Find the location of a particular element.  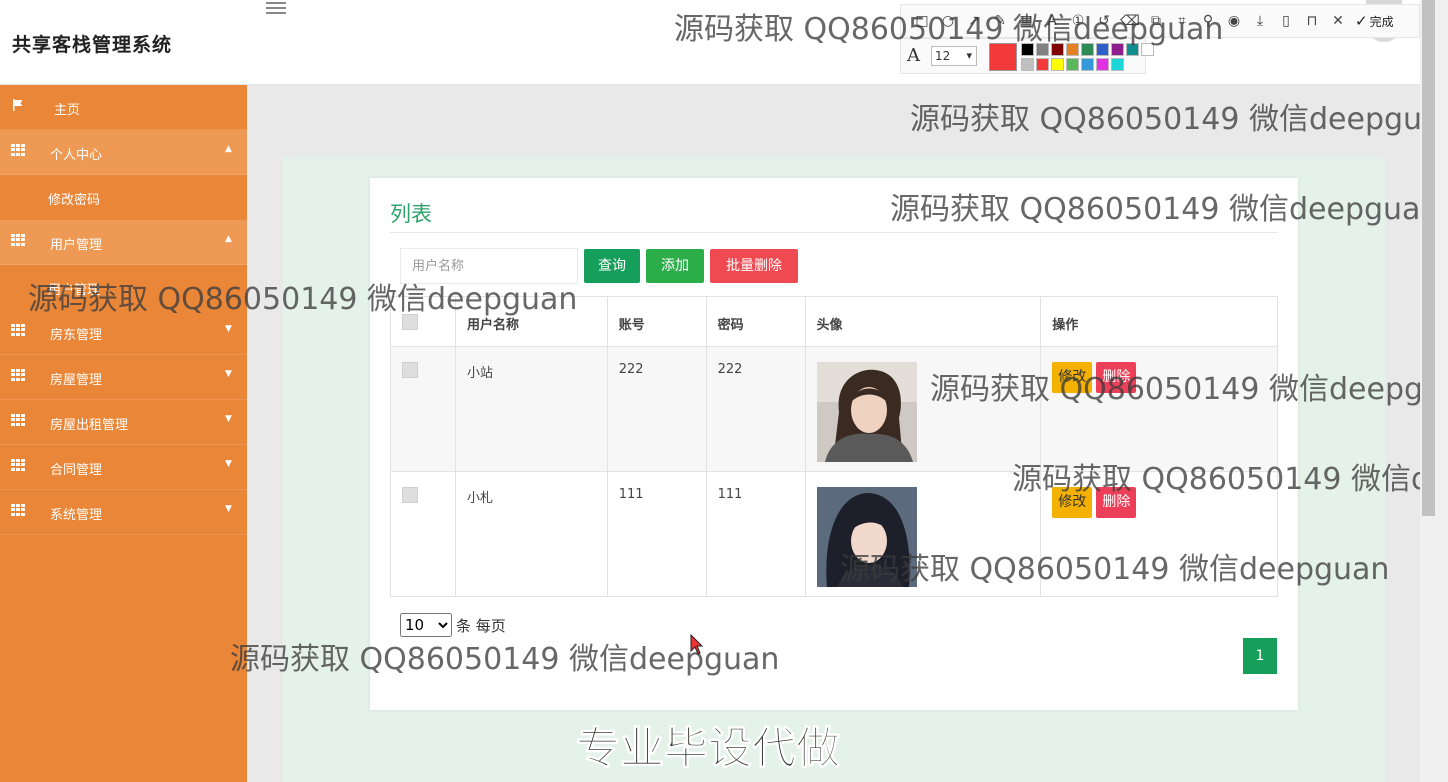

close-icon: ✕ is located at coordinates (1338, 21).